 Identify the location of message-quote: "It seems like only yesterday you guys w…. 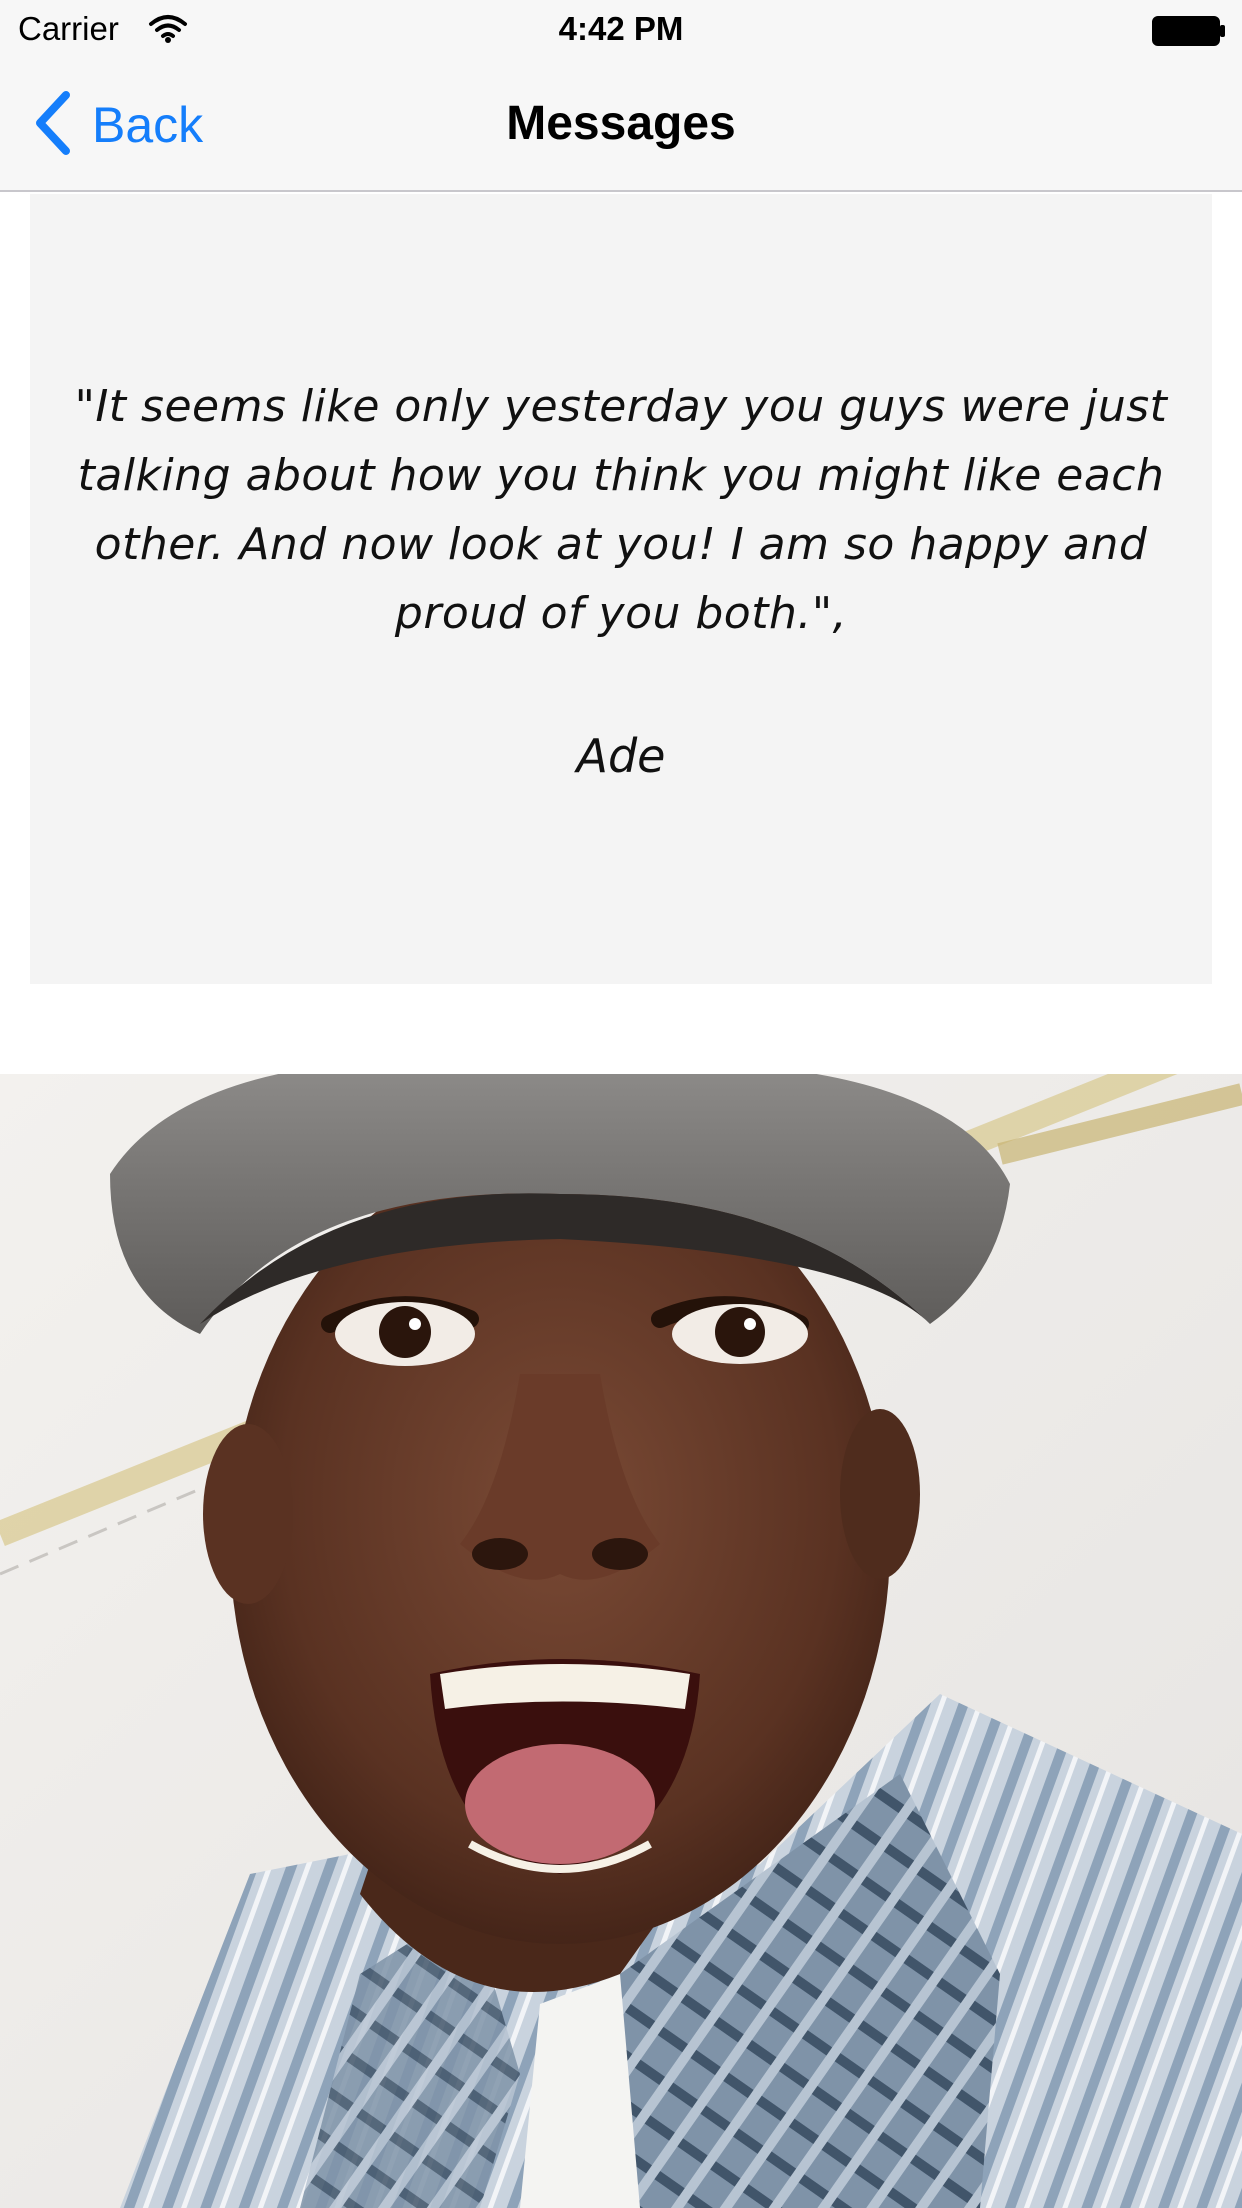
(621, 510).